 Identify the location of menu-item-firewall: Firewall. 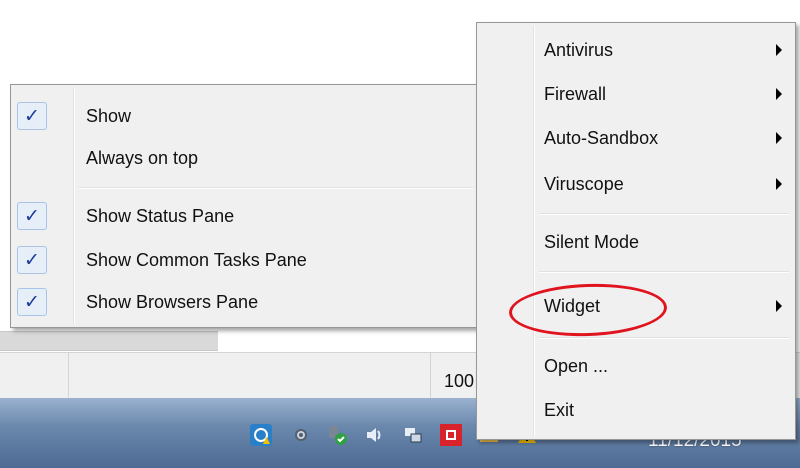
(636, 94).